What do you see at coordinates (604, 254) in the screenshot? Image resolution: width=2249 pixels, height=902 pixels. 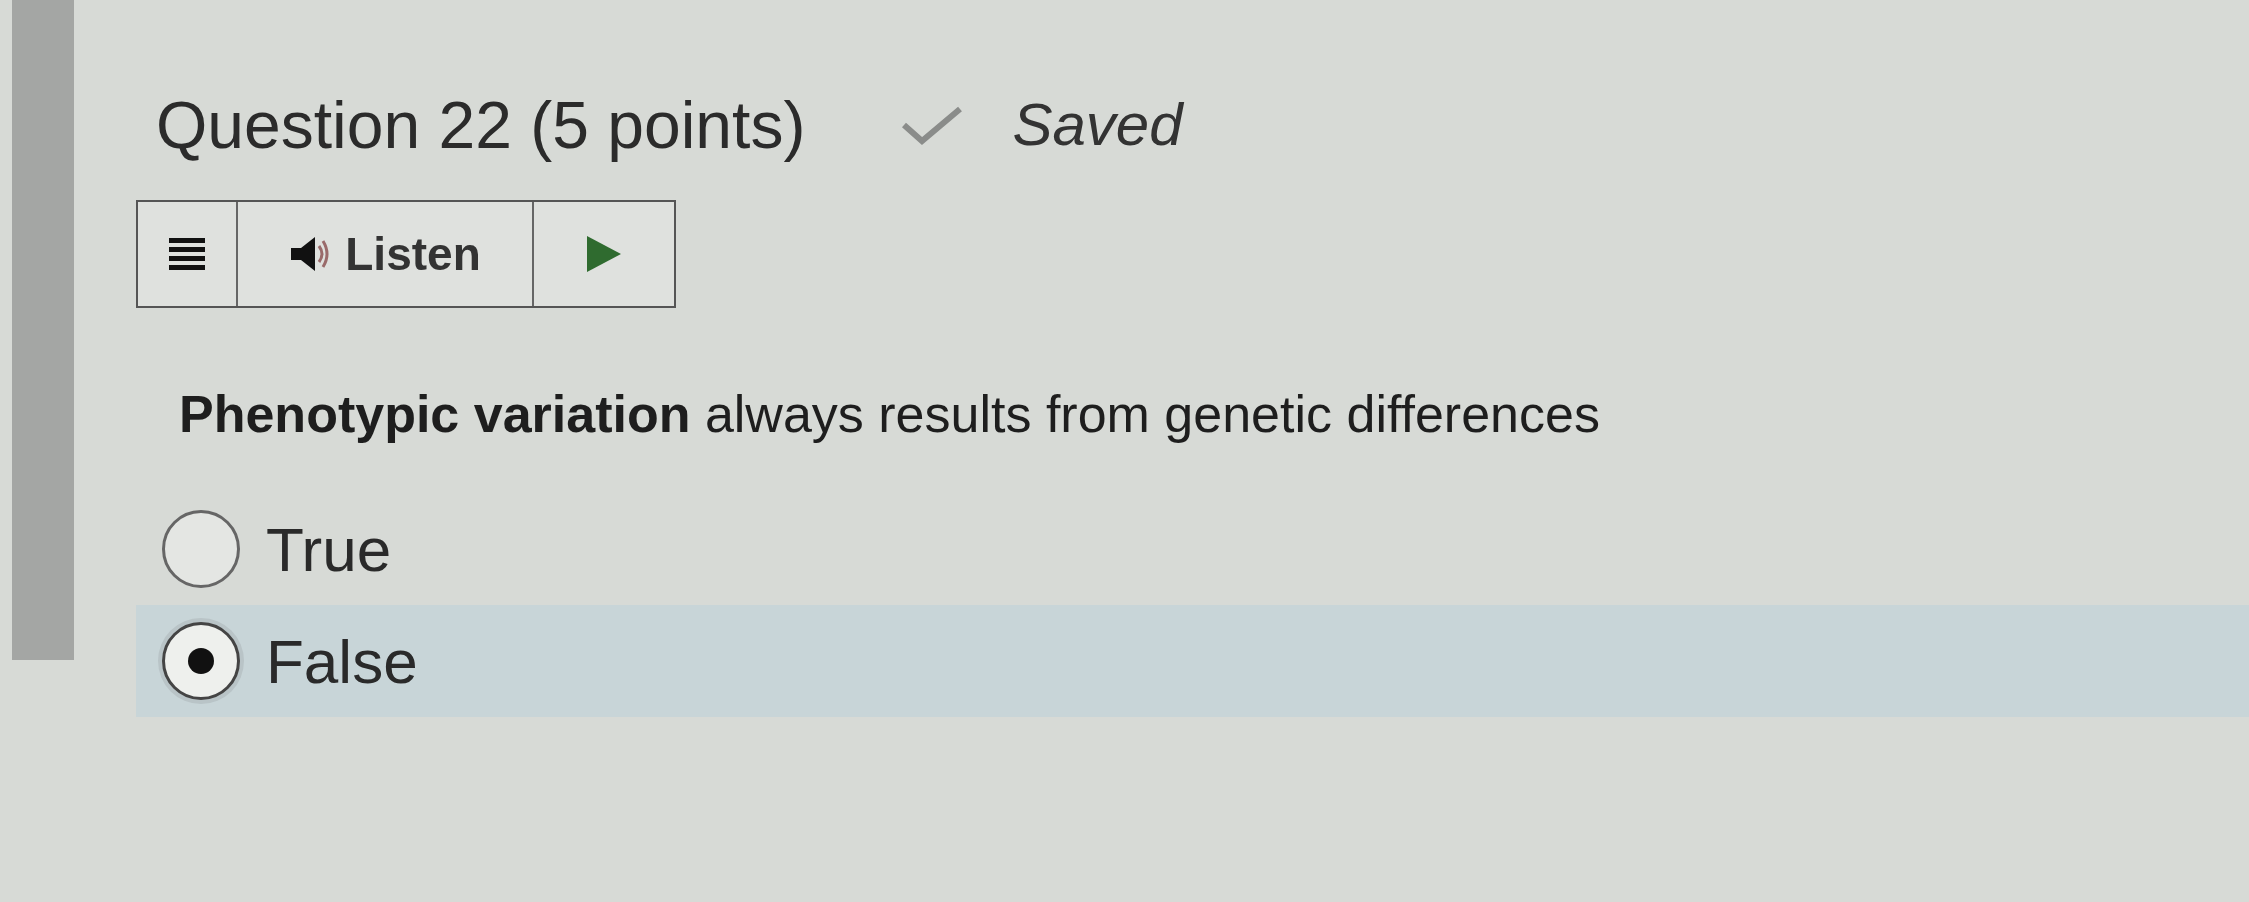 I see `play-icon` at bounding box center [604, 254].